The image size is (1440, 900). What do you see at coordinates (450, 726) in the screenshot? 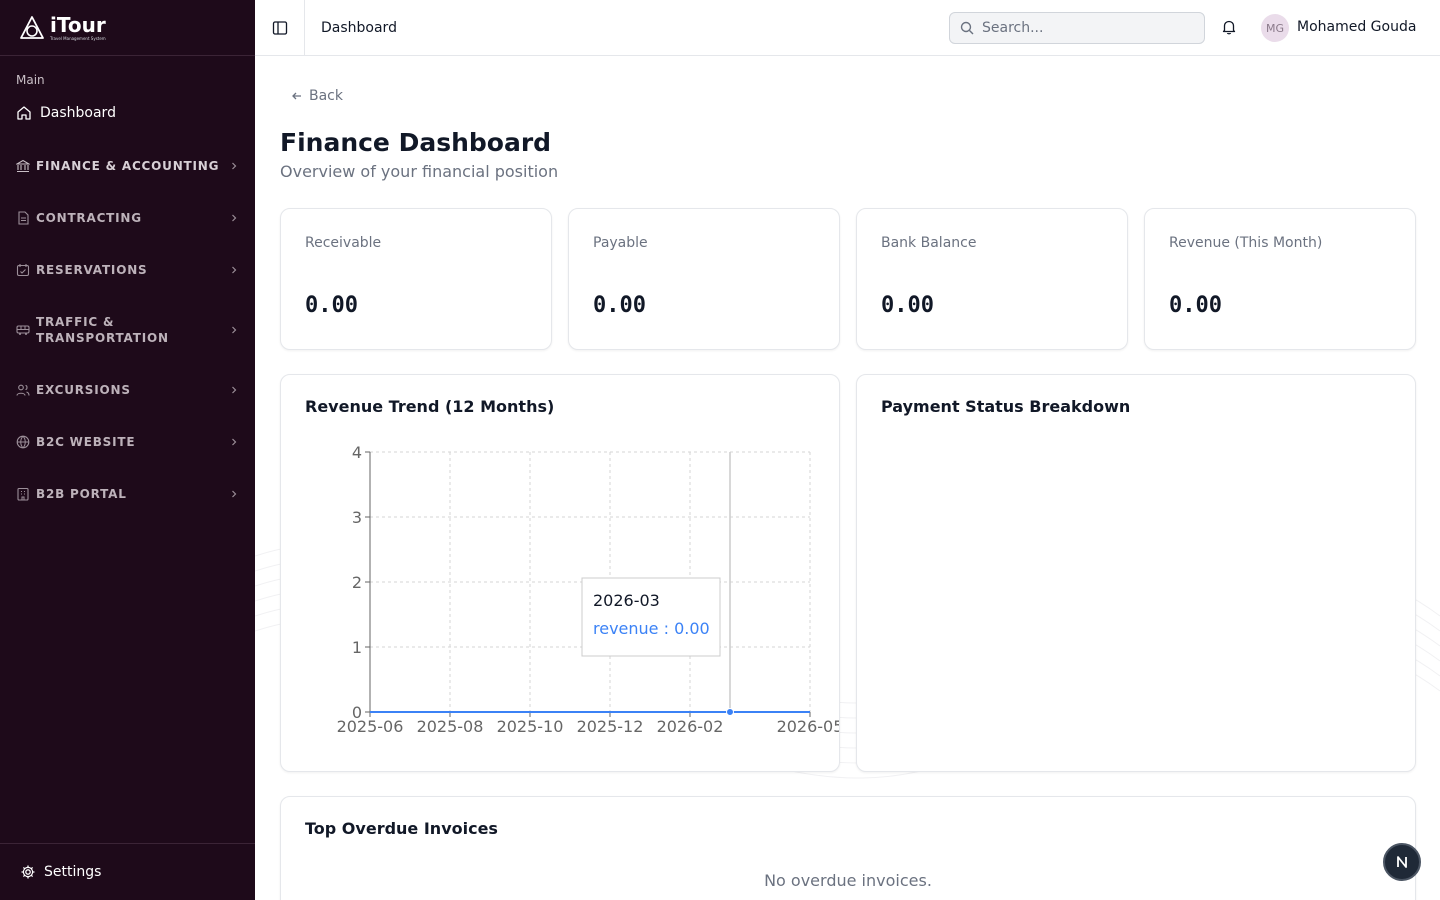
I see `x-tick-label: 2025-08` at bounding box center [450, 726].